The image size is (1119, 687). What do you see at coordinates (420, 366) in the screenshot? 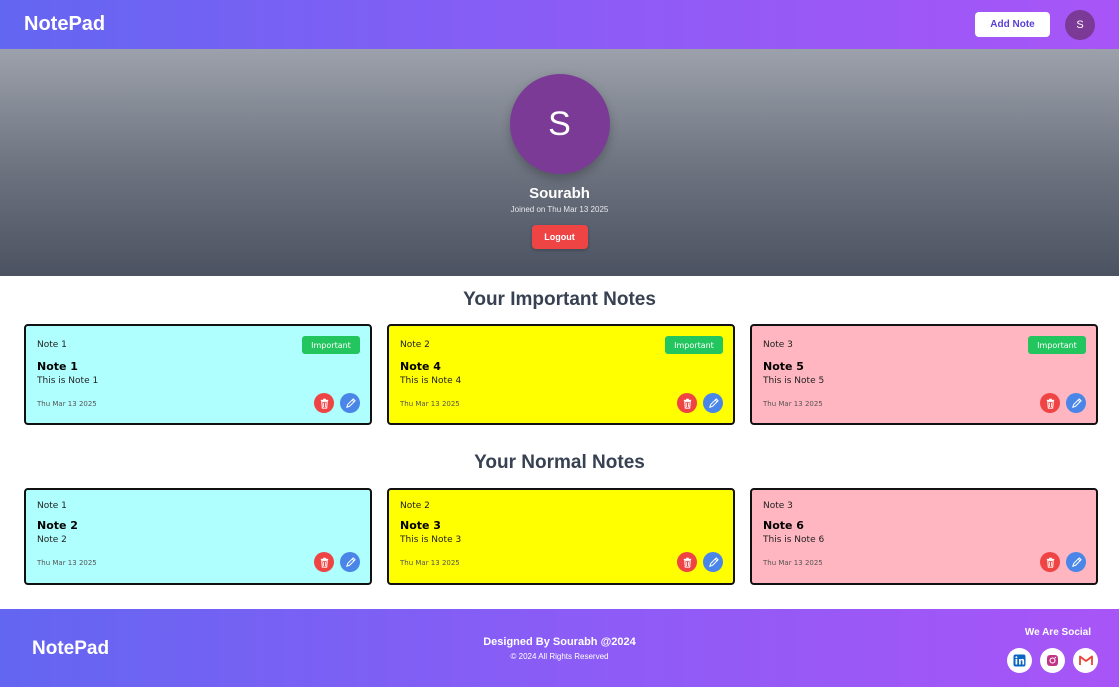
I see `note-title: Note 4` at bounding box center [420, 366].